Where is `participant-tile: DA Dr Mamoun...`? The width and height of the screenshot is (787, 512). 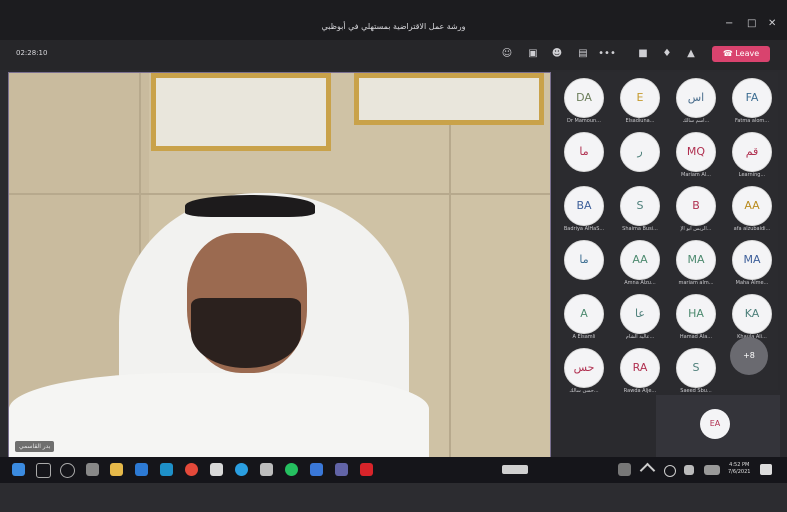
participant-tile: DA Dr Mamoun... is located at coordinates (584, 101).